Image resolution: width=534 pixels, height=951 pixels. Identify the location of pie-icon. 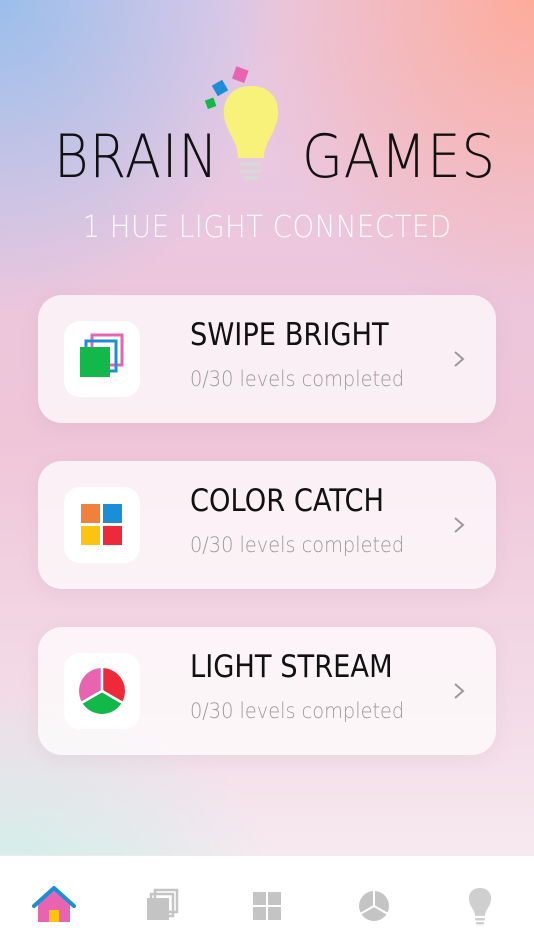
(374, 906).